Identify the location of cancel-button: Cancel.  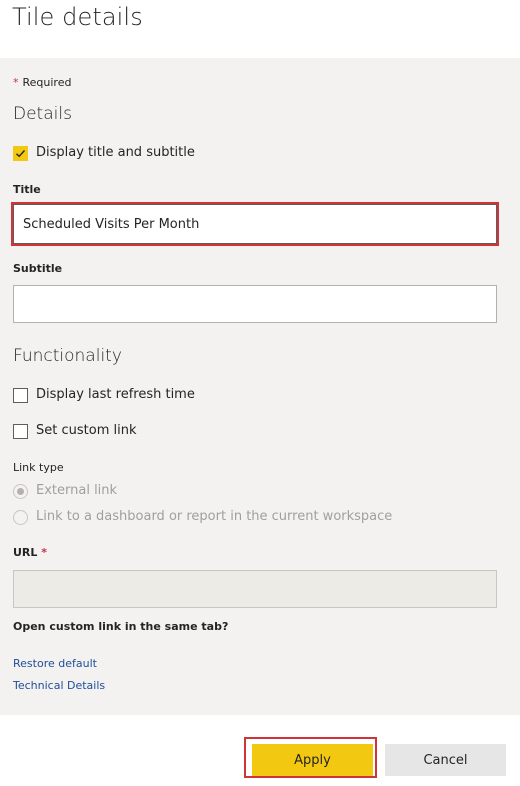
(445, 760).